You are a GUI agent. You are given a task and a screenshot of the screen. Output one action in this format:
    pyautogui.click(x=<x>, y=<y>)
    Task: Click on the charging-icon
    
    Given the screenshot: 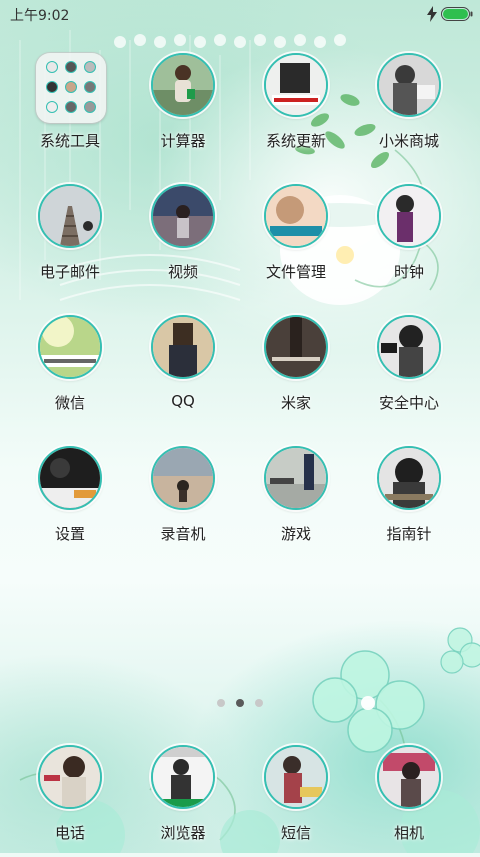 What is the action you would take?
    pyautogui.click(x=432, y=14)
    